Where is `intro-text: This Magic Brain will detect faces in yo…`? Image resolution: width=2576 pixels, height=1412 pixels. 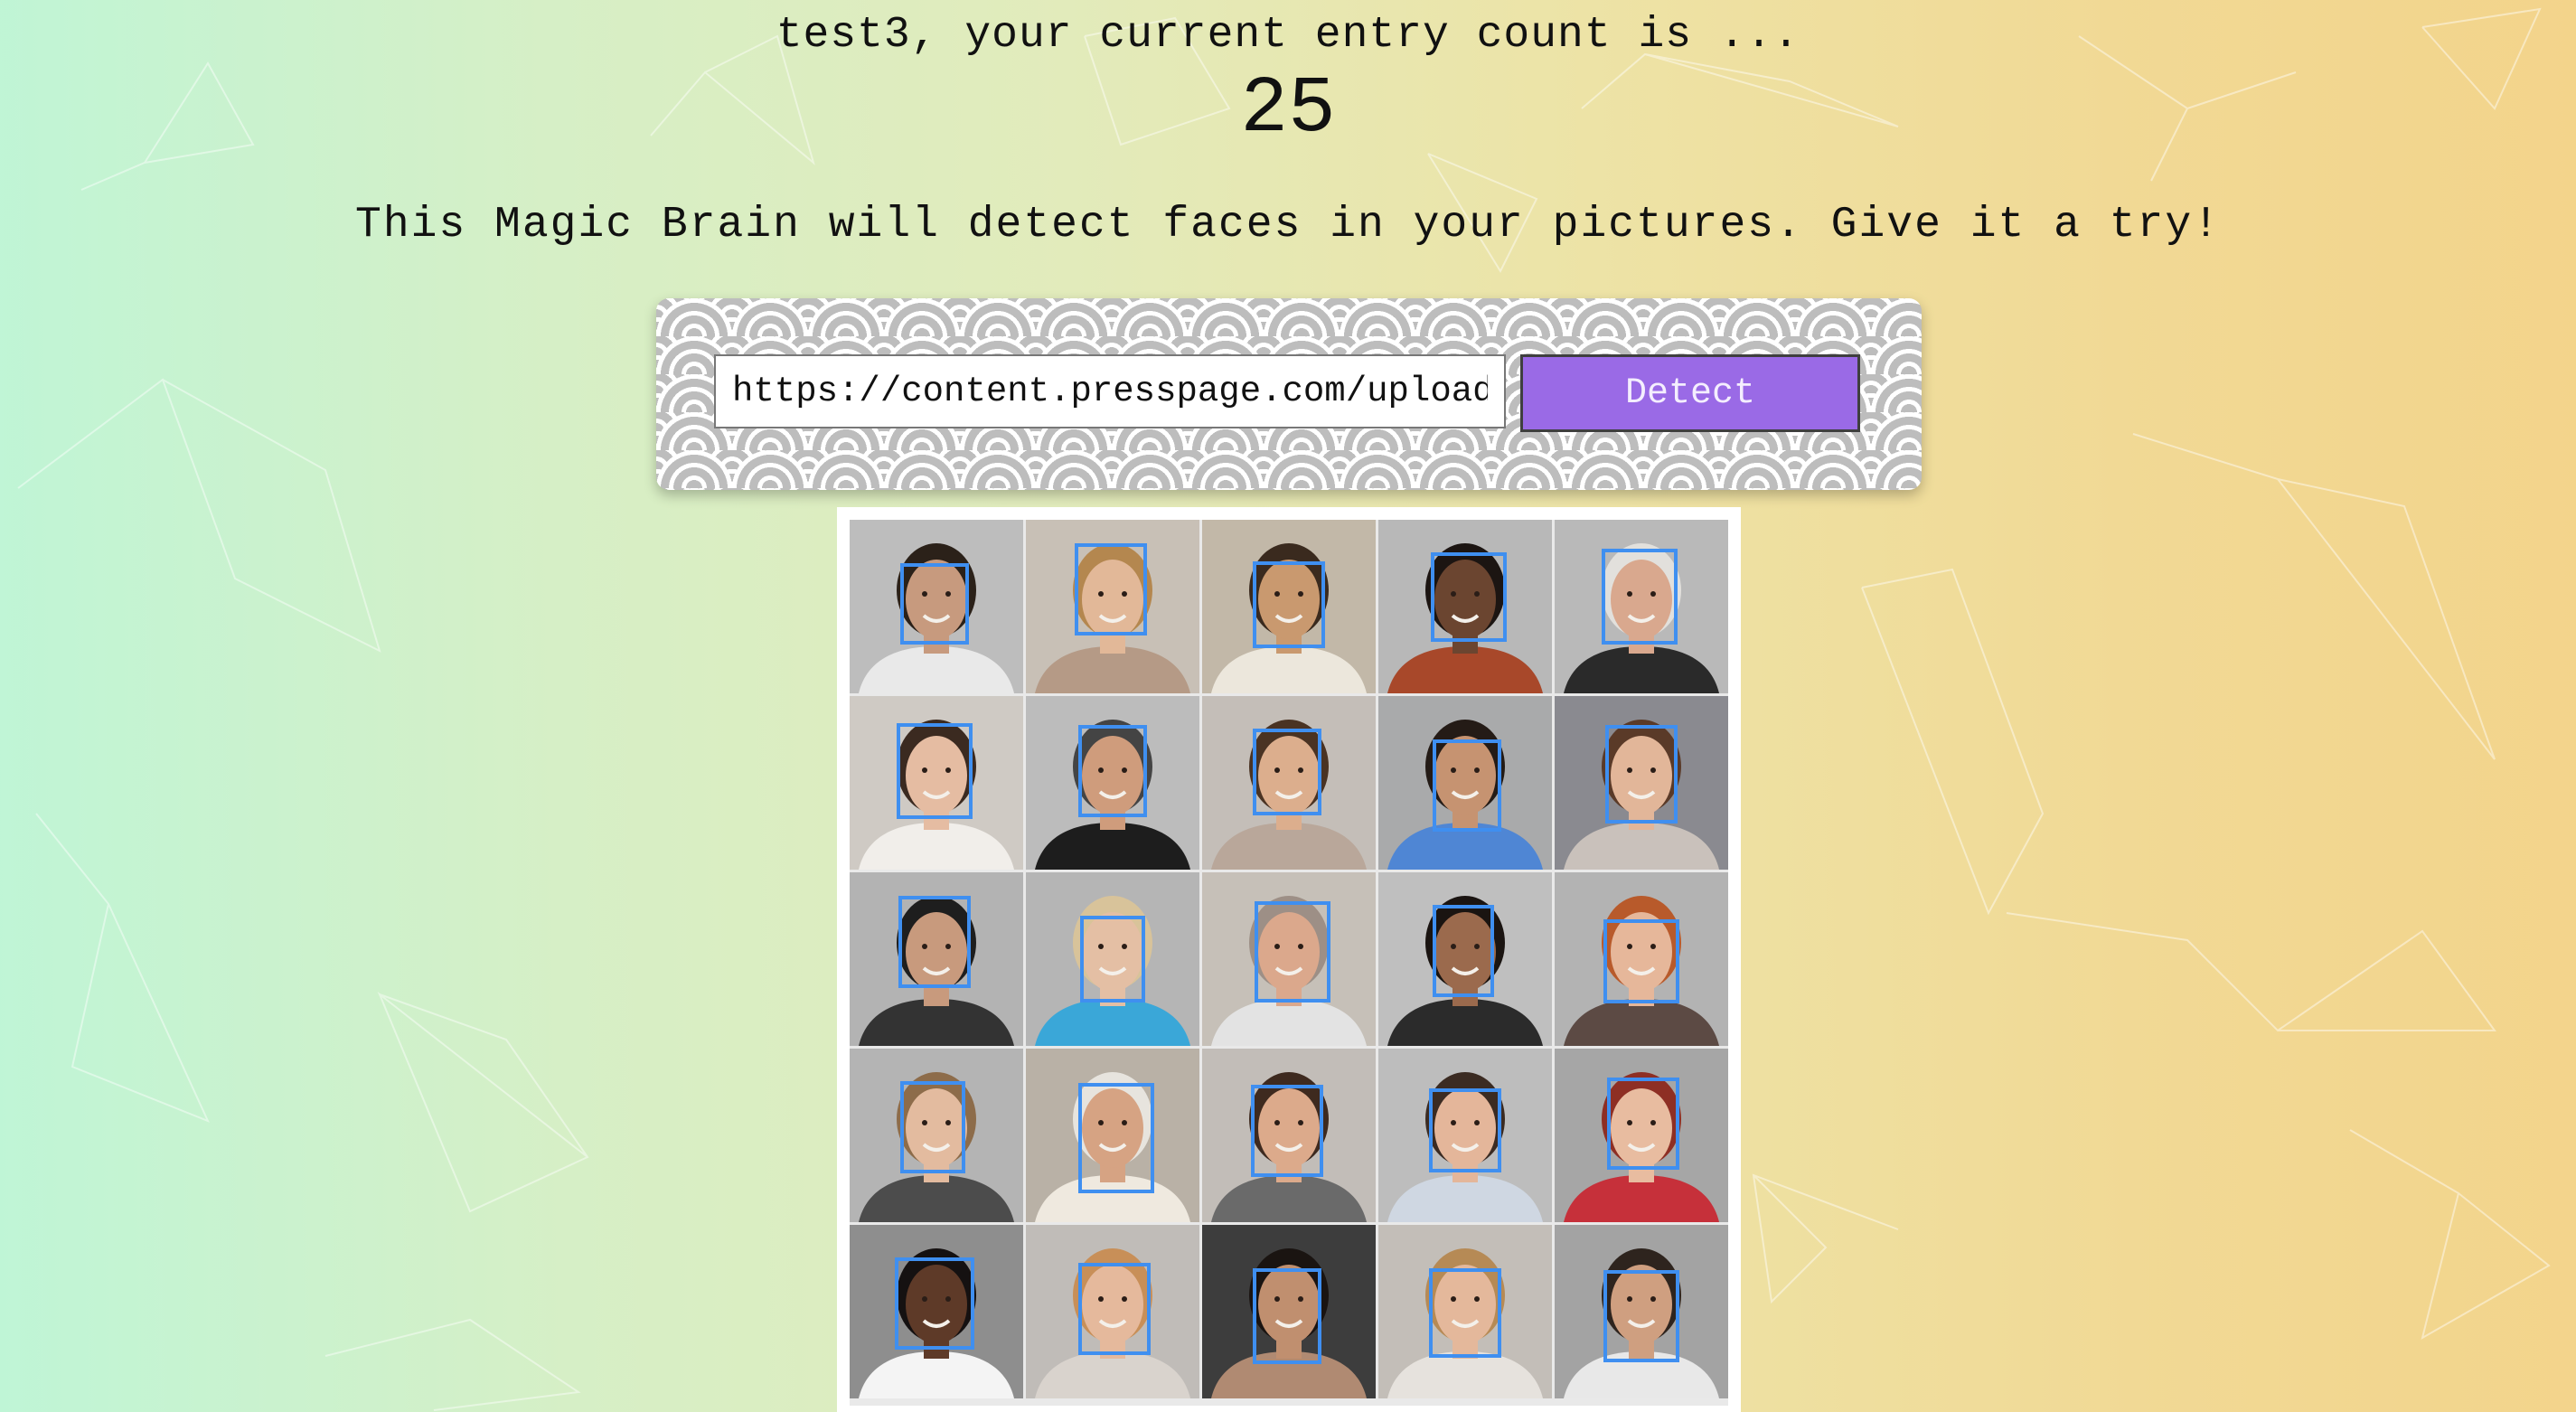
intro-text: This Magic Brain will detect faces in yo… is located at coordinates (1288, 225).